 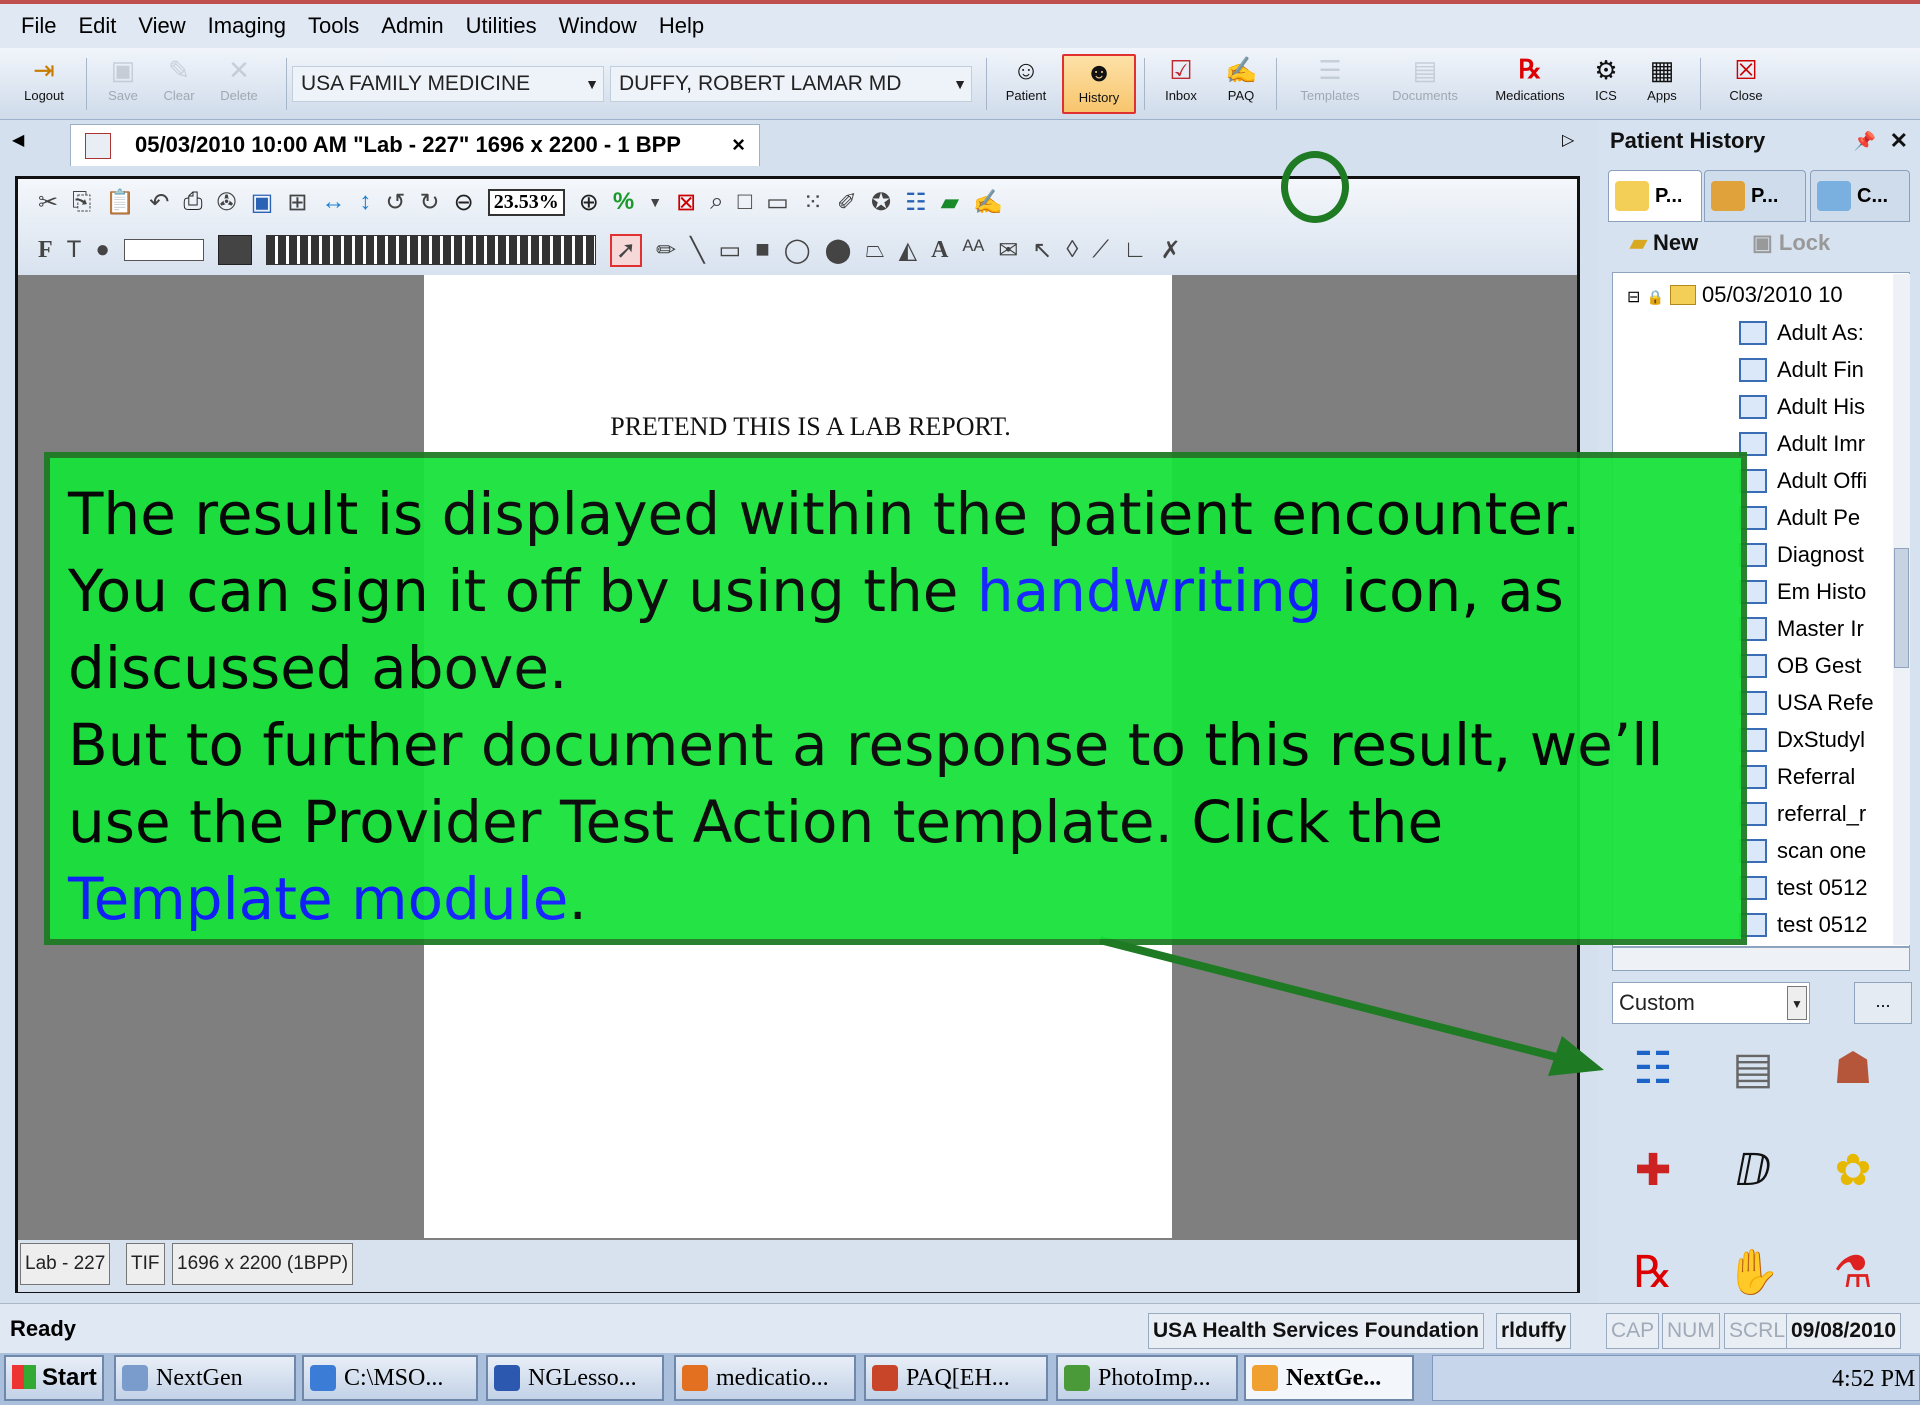 I want to click on undo-icon: ↶, so click(x=159, y=202).